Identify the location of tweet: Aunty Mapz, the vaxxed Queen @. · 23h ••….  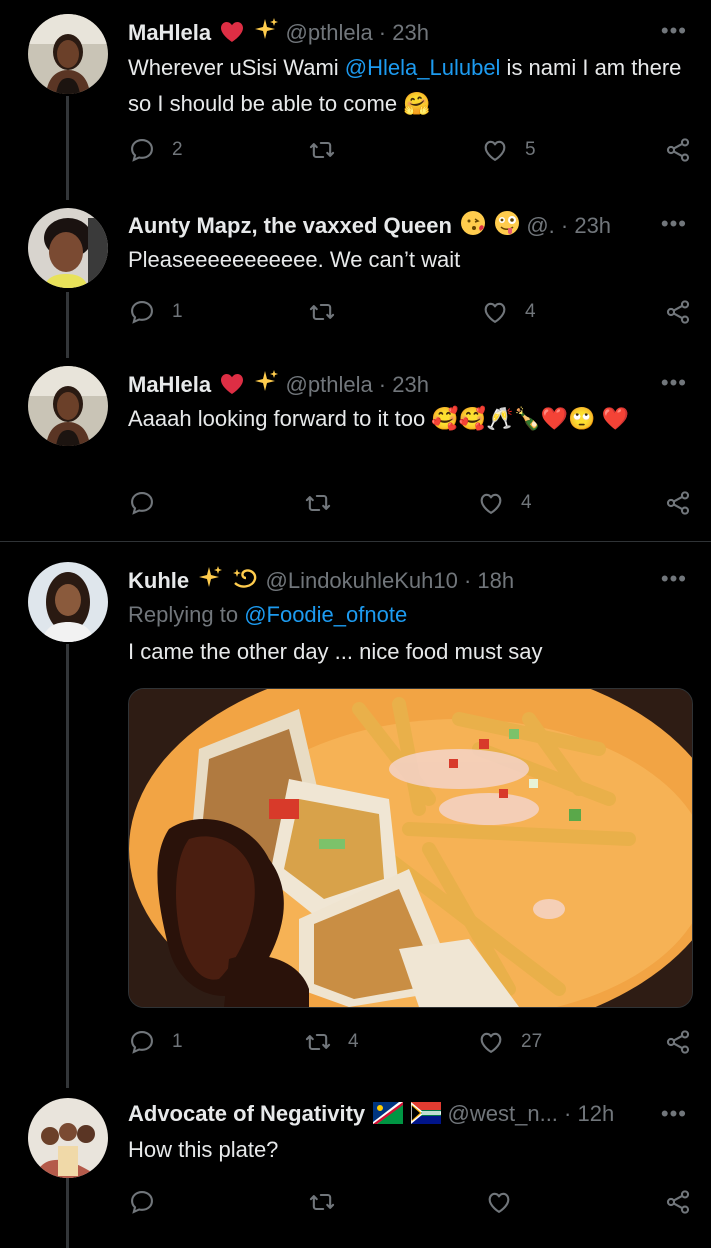
(355, 279).